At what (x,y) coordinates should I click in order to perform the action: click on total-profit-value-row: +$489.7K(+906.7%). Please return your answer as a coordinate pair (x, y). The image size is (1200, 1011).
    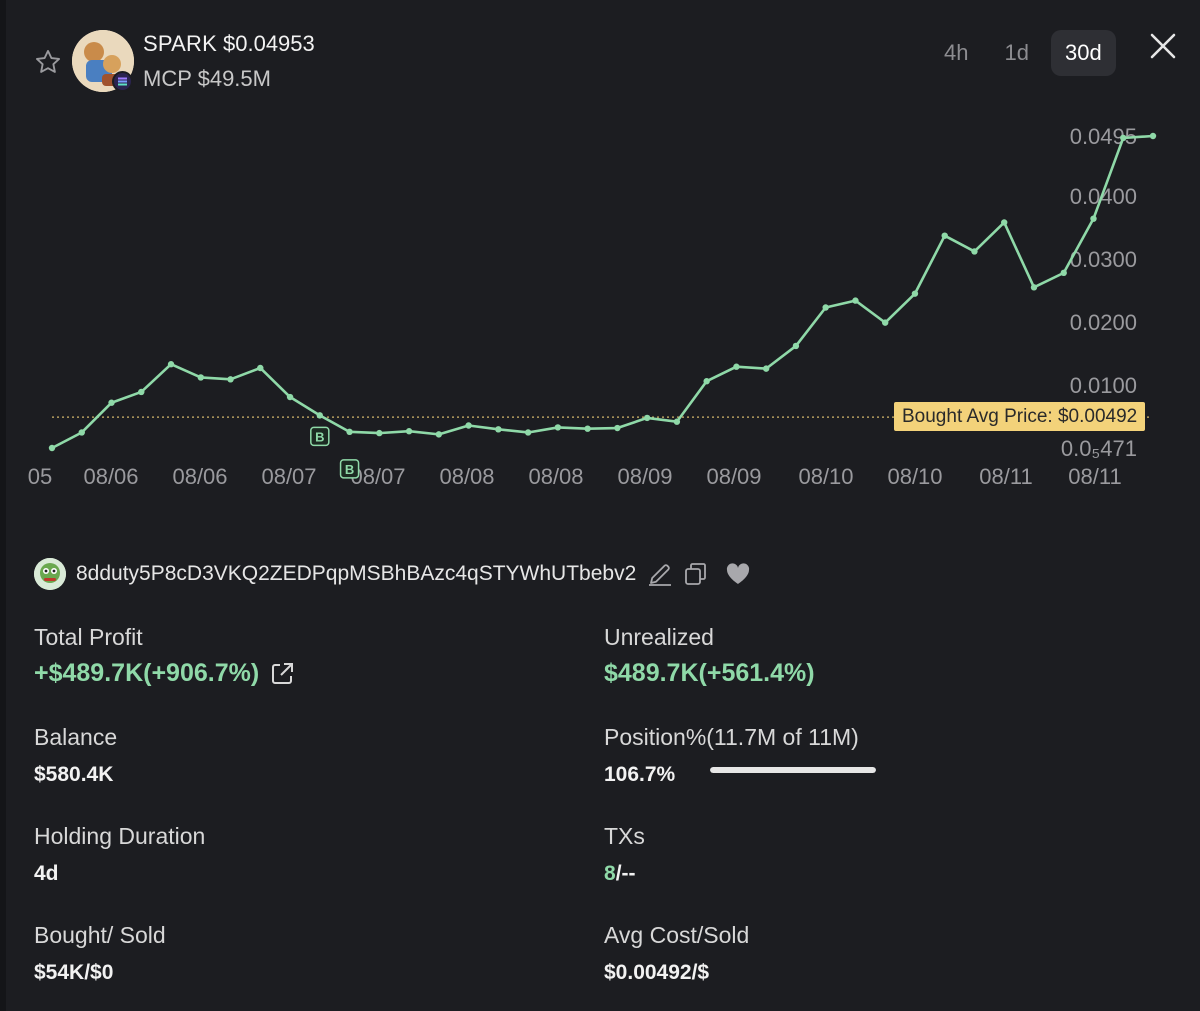
    Looking at the image, I should click on (164, 673).